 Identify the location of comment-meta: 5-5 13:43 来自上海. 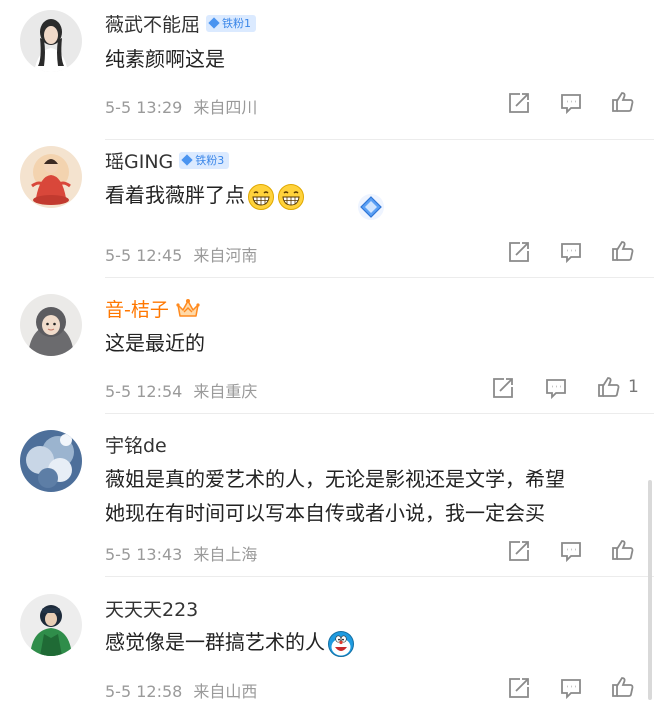
(184, 553).